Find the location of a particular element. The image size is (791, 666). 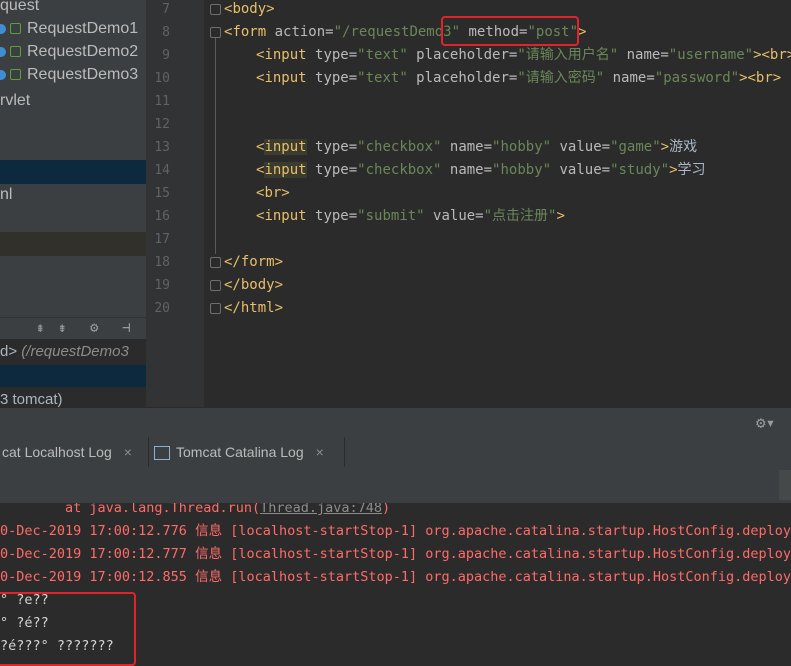

code-token: </ is located at coordinates (232, 308).